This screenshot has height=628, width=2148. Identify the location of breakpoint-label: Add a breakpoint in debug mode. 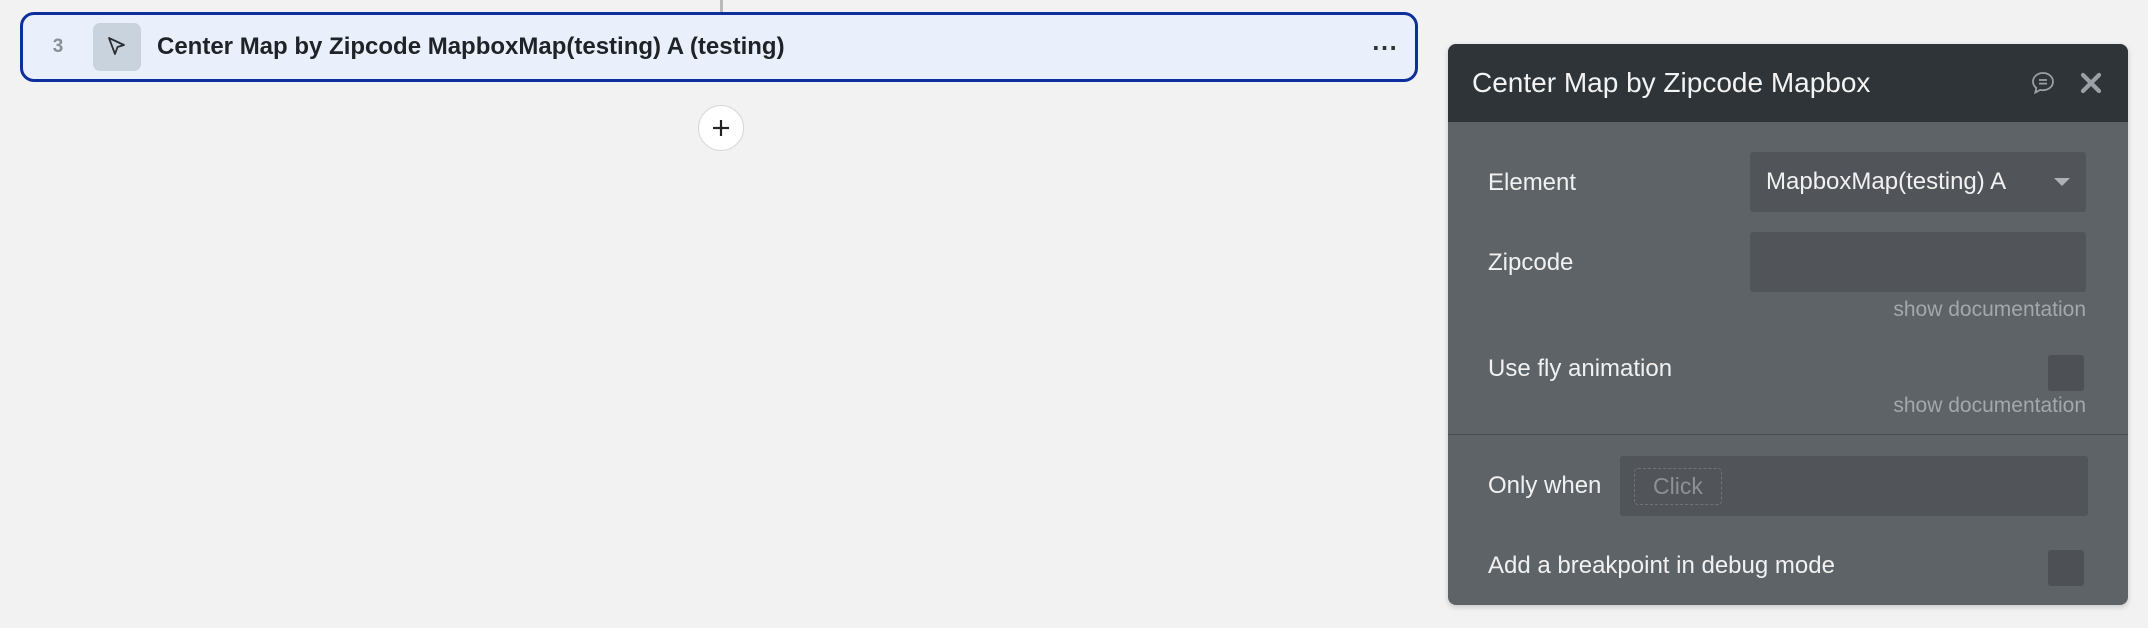
(1661, 565).